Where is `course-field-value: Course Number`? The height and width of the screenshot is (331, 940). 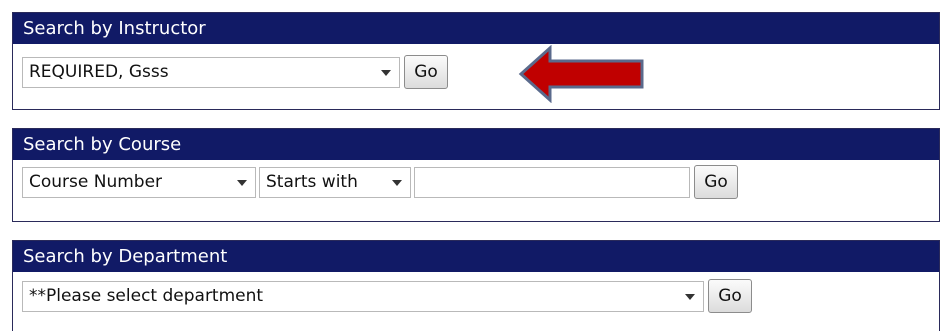
course-field-value: Course Number is located at coordinates (96, 182).